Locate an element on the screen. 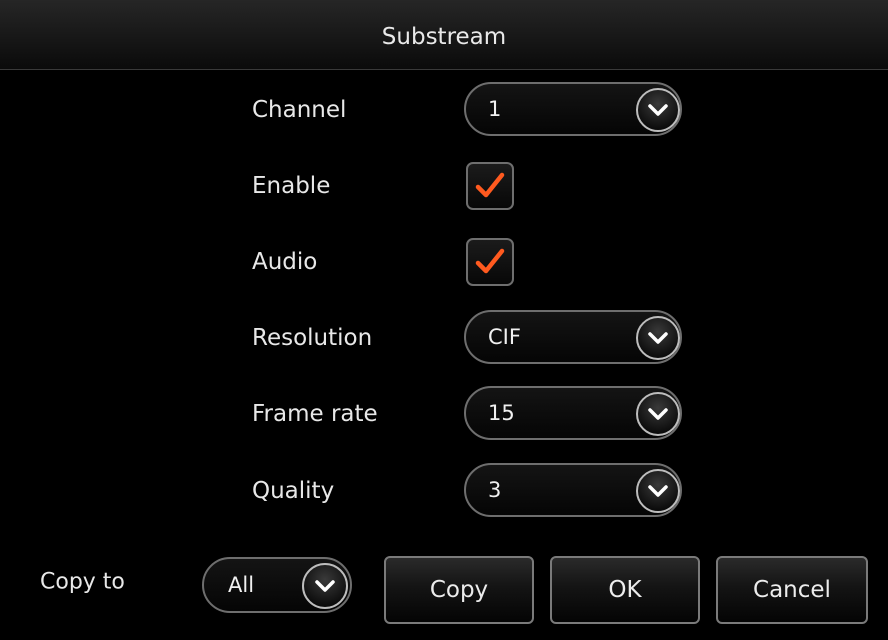  copy-to-dropdown: All is located at coordinates (277, 585).